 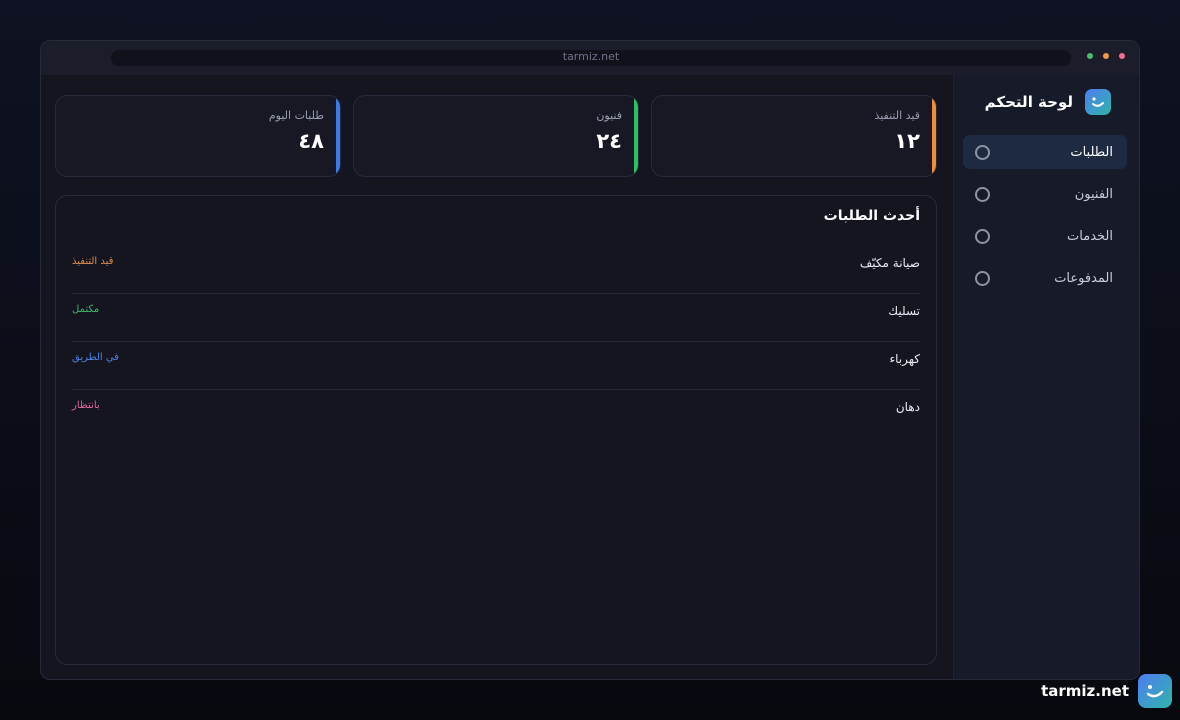 I want to click on footer-brand: tarmiz.net, so click(x=1106, y=691).